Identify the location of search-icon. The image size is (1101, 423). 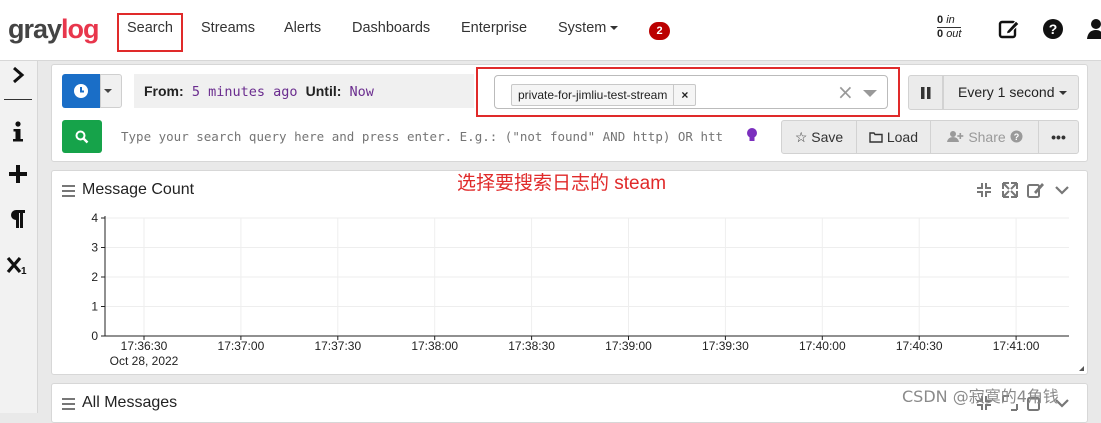
(82, 137).